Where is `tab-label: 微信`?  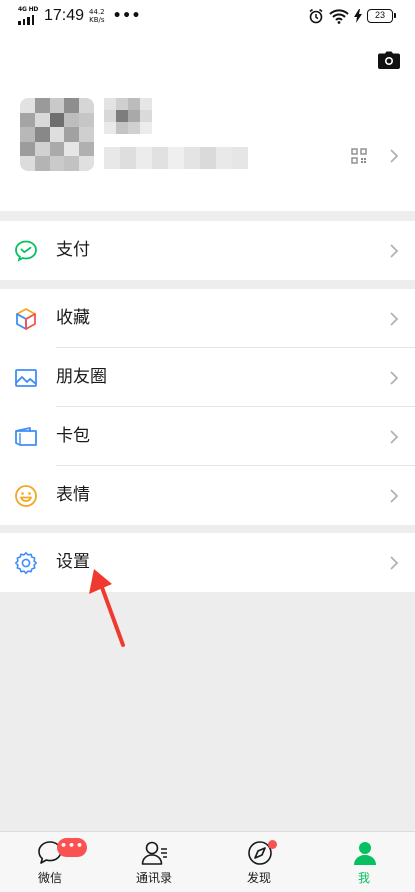
tab-label: 微信 is located at coordinates (49, 878).